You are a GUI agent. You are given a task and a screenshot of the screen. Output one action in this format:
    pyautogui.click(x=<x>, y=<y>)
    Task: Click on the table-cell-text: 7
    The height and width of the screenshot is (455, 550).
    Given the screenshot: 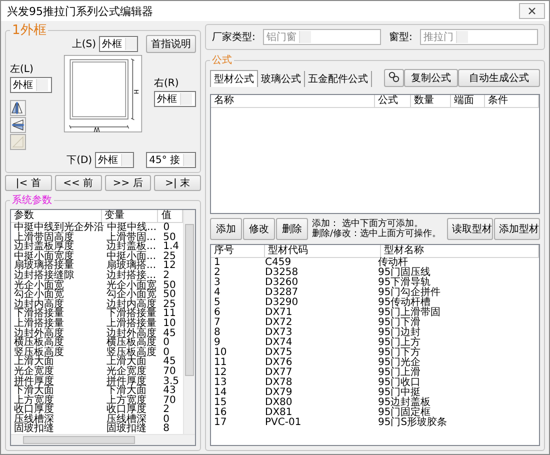 What is the action you would take?
    pyautogui.click(x=216, y=322)
    